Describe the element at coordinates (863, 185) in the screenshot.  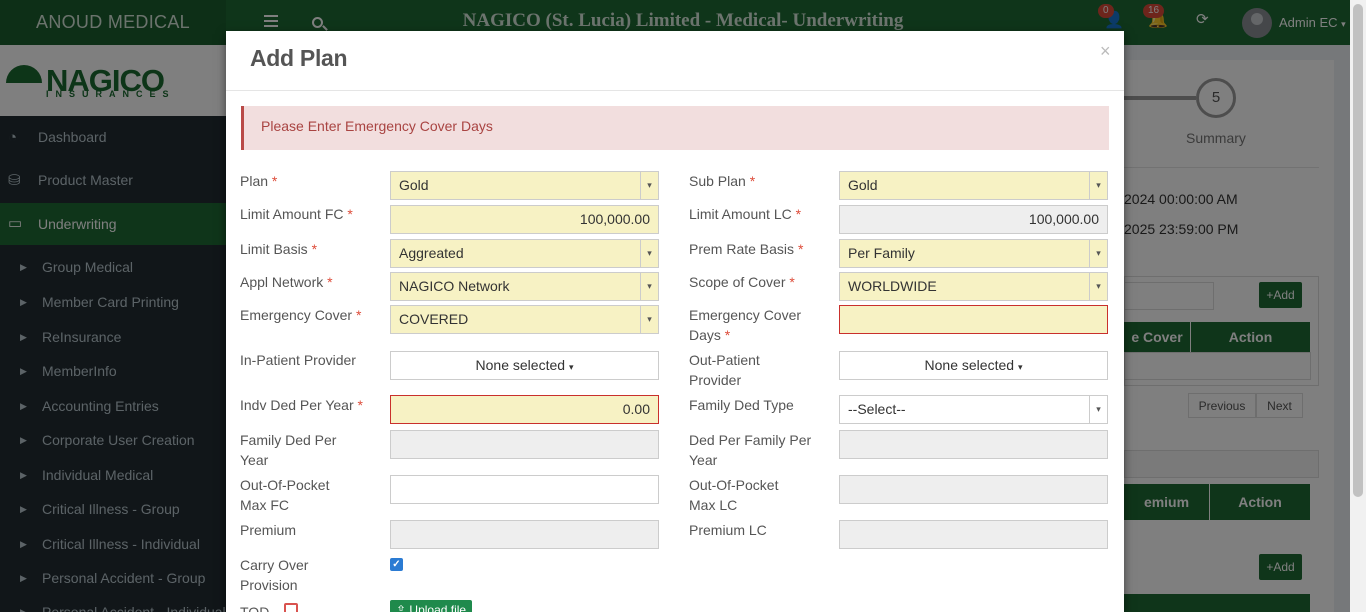
I see `sub-plan-value: Gold` at that location.